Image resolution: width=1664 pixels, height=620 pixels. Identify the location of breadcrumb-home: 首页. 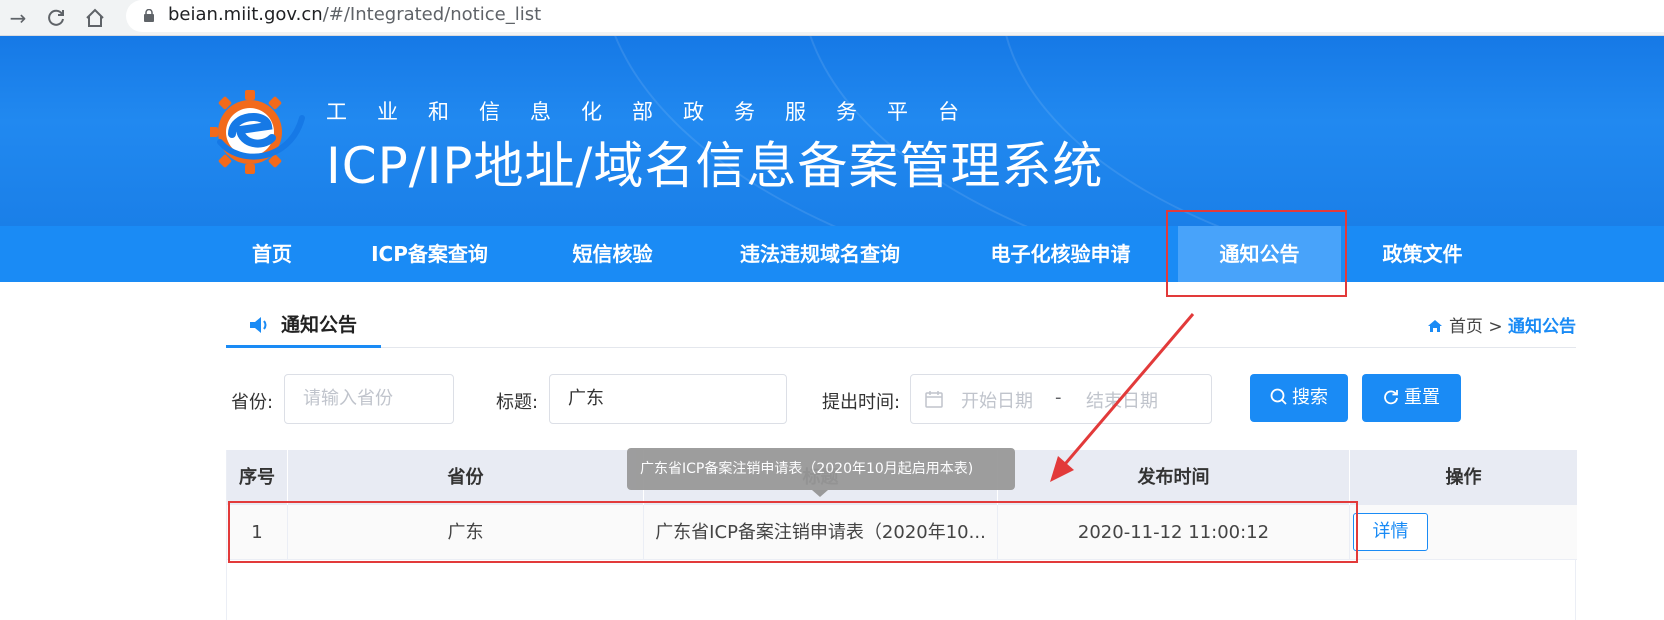
(1466, 327).